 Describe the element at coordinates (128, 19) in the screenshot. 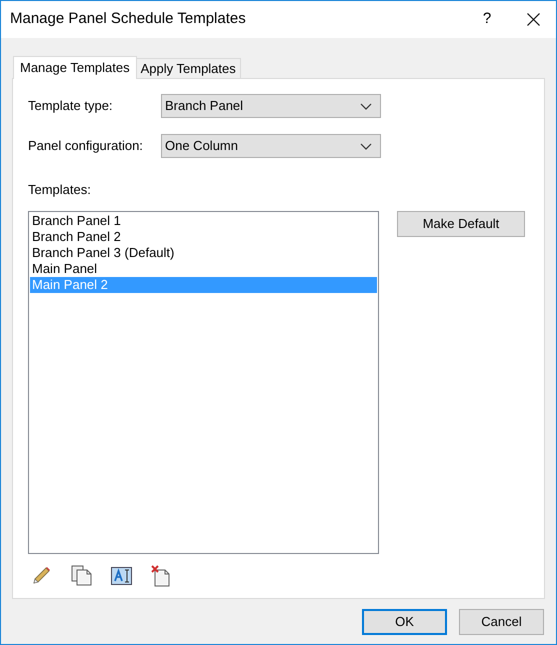

I see `window-title: Manage Panel Schedule Templates` at that location.